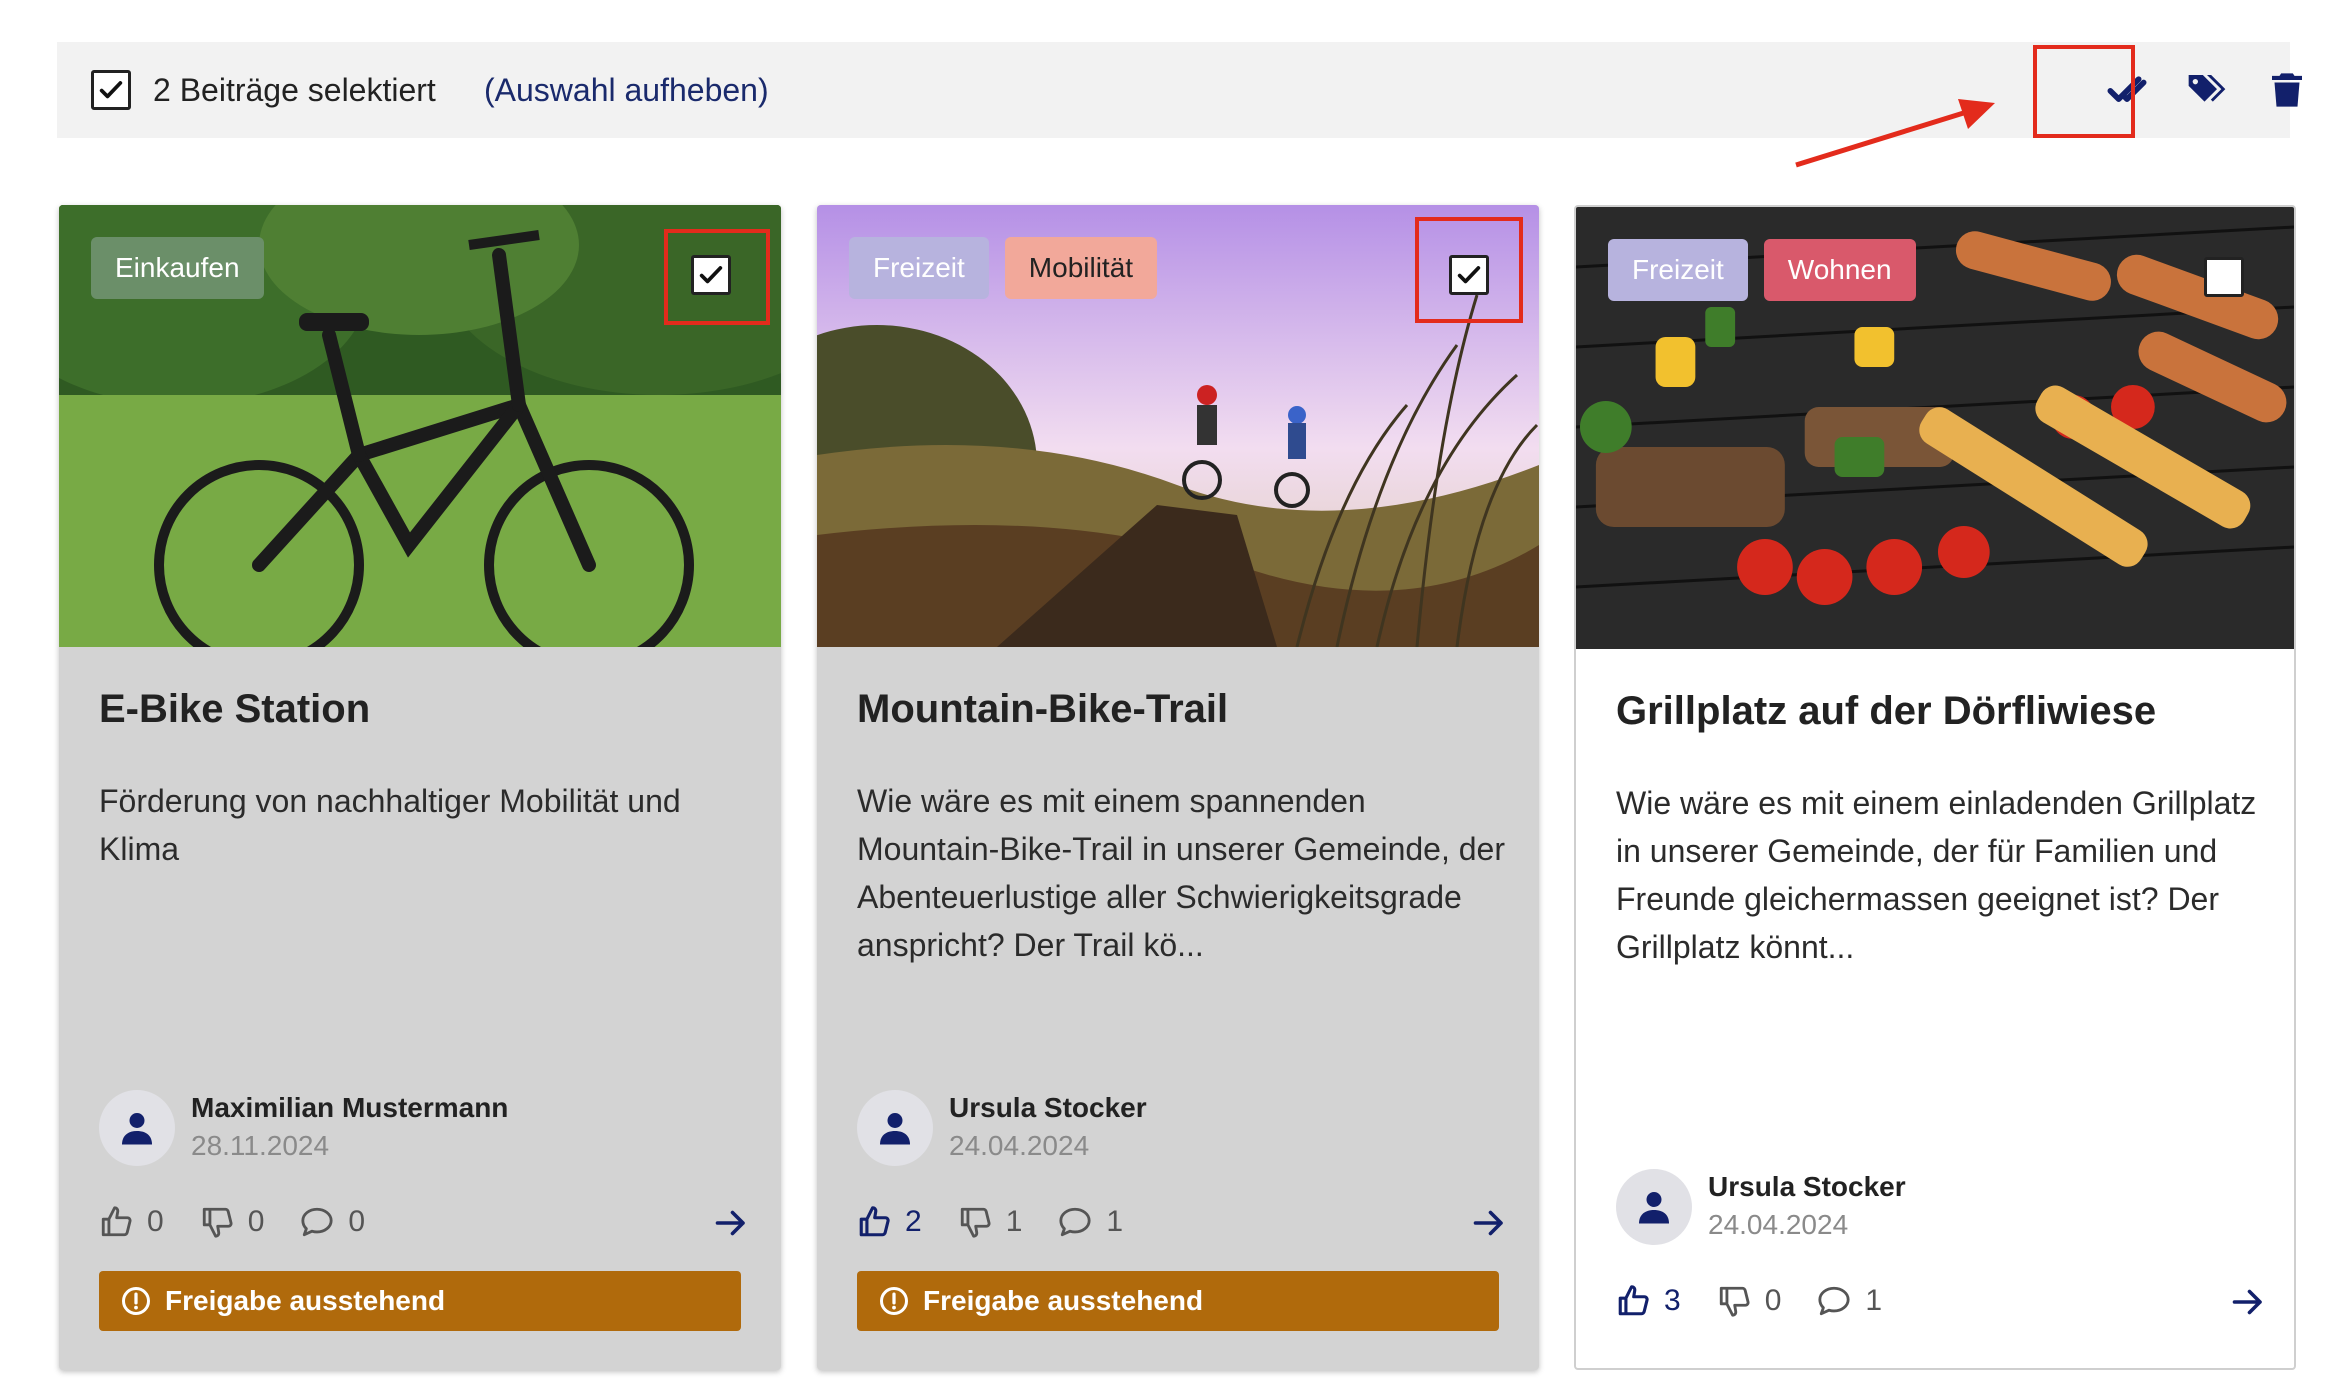  What do you see at coordinates (2084, 91) in the screenshot?
I see `highlight-approve` at bounding box center [2084, 91].